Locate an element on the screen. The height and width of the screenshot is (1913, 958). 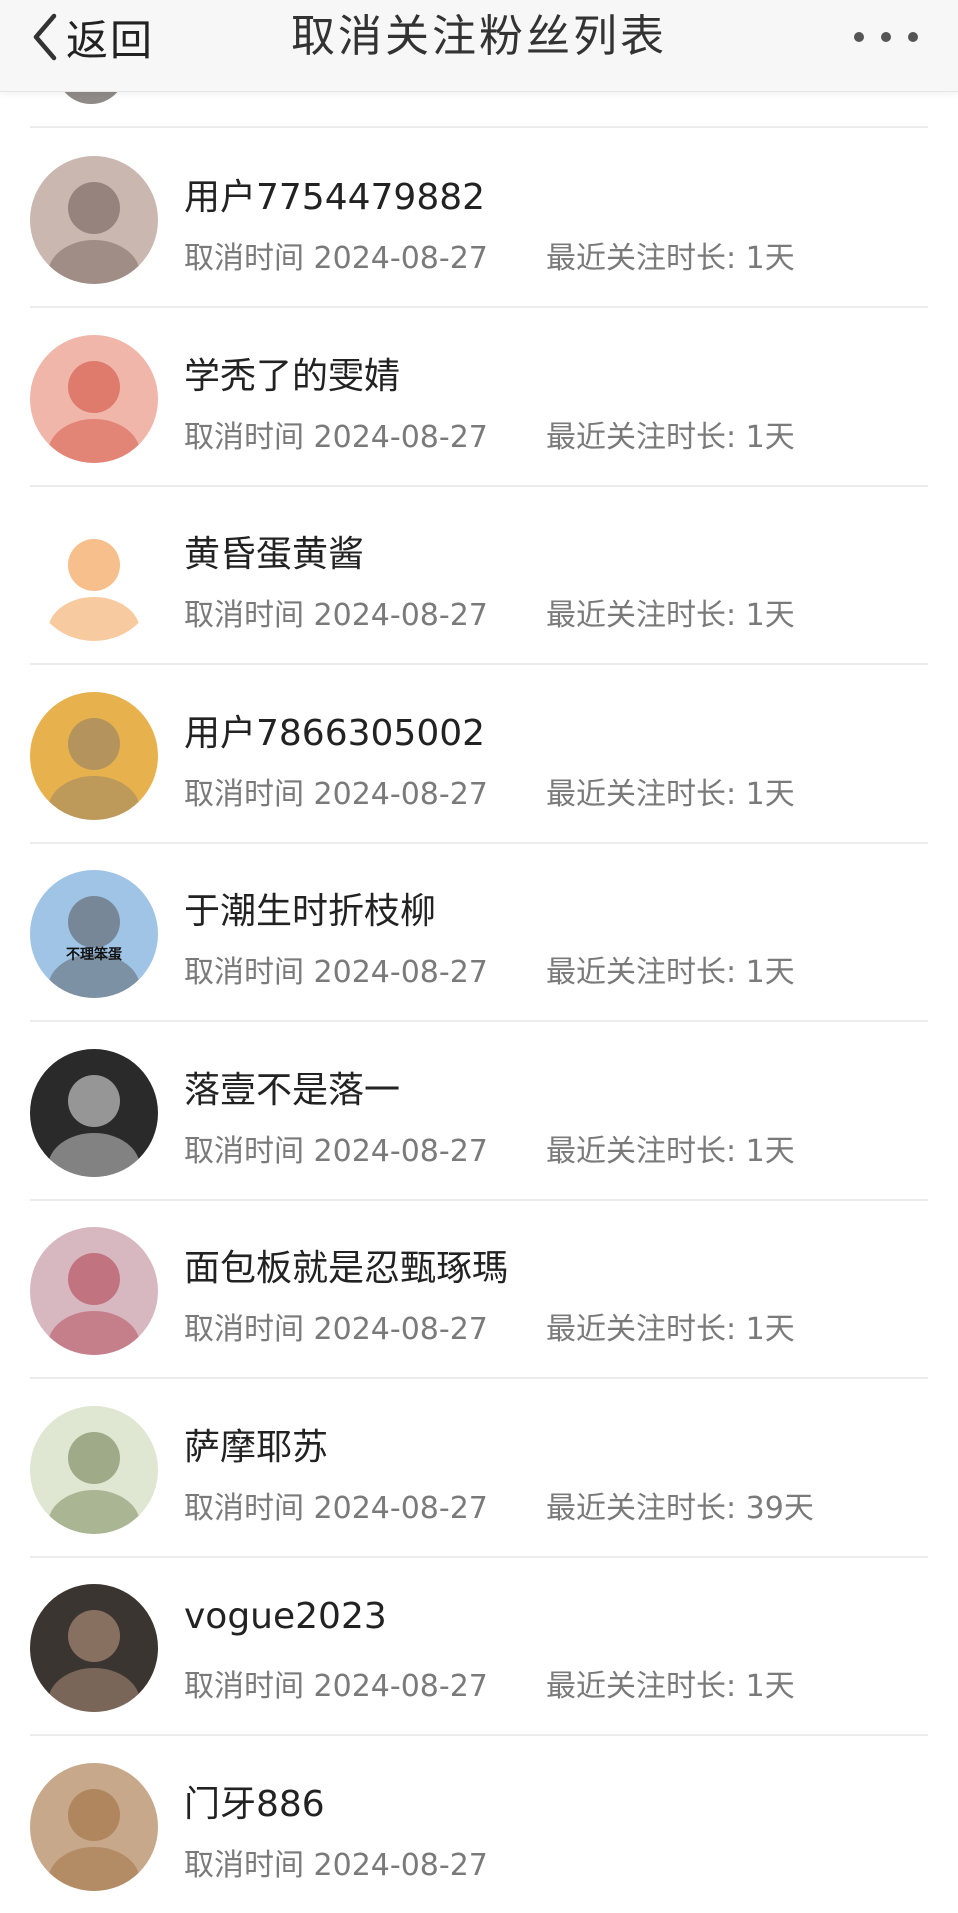
list-item: 黄昏蛋黄酱取消时间 2024-08-27 最近关注时长: 1天 is located at coordinates (479, 576).